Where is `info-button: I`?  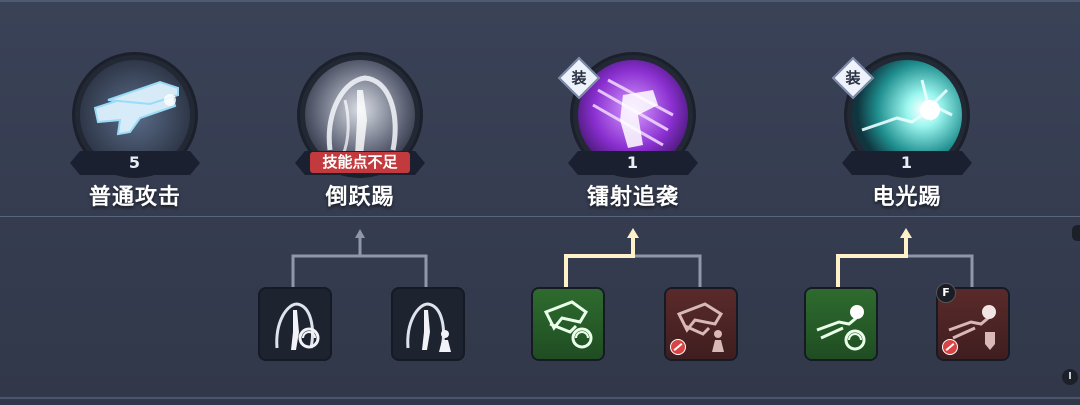
info-button: I is located at coordinates (1070, 377).